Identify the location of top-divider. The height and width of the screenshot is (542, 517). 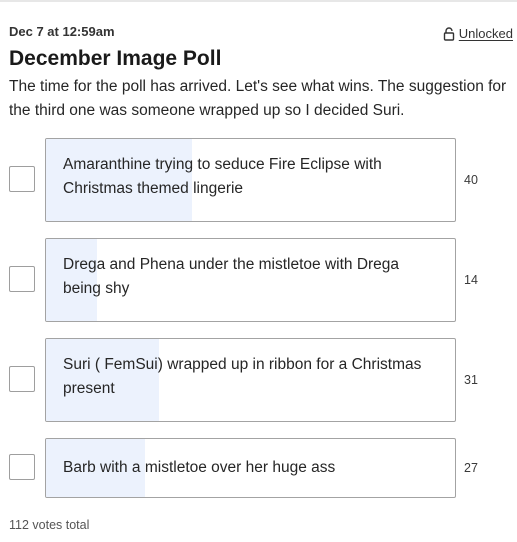
(258, 1).